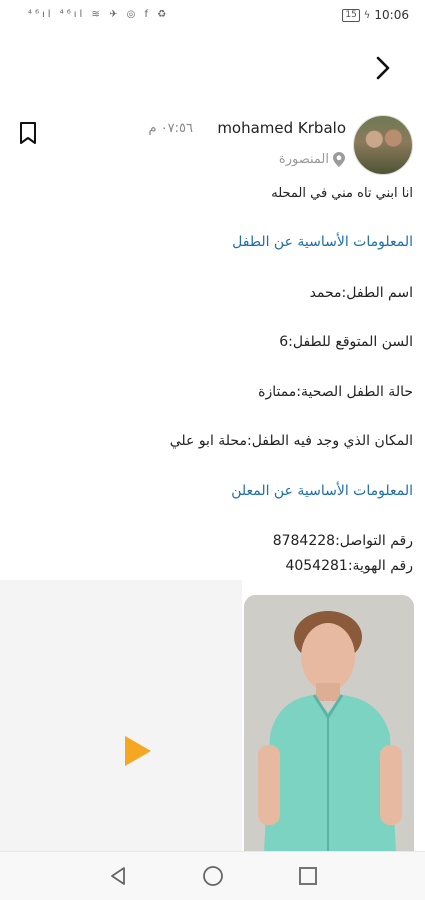 This screenshot has height=900, width=425. I want to click on status-icons: ⁴⁶ıl ⁴⁶ıl ≋ ✈ ◎ f ♻, so click(99, 14).